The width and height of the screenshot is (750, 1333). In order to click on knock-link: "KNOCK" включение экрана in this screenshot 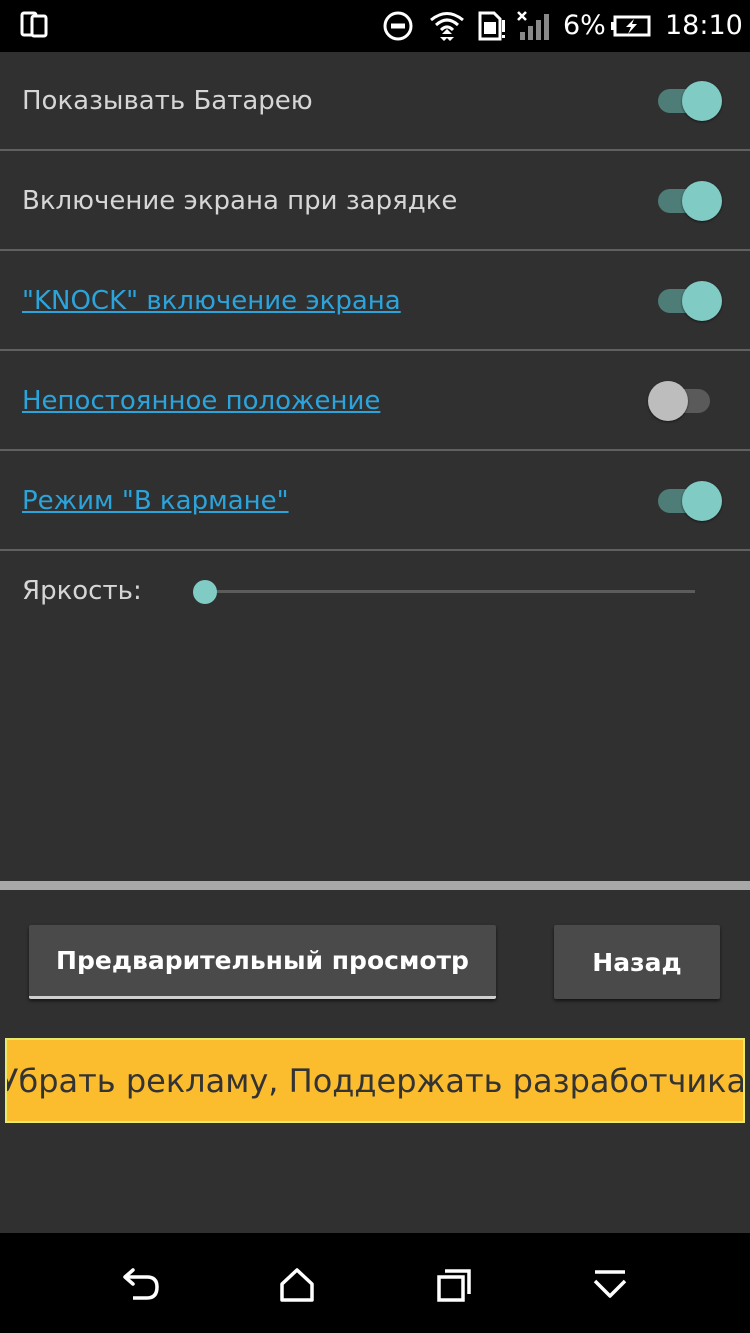, I will do `click(211, 301)`.